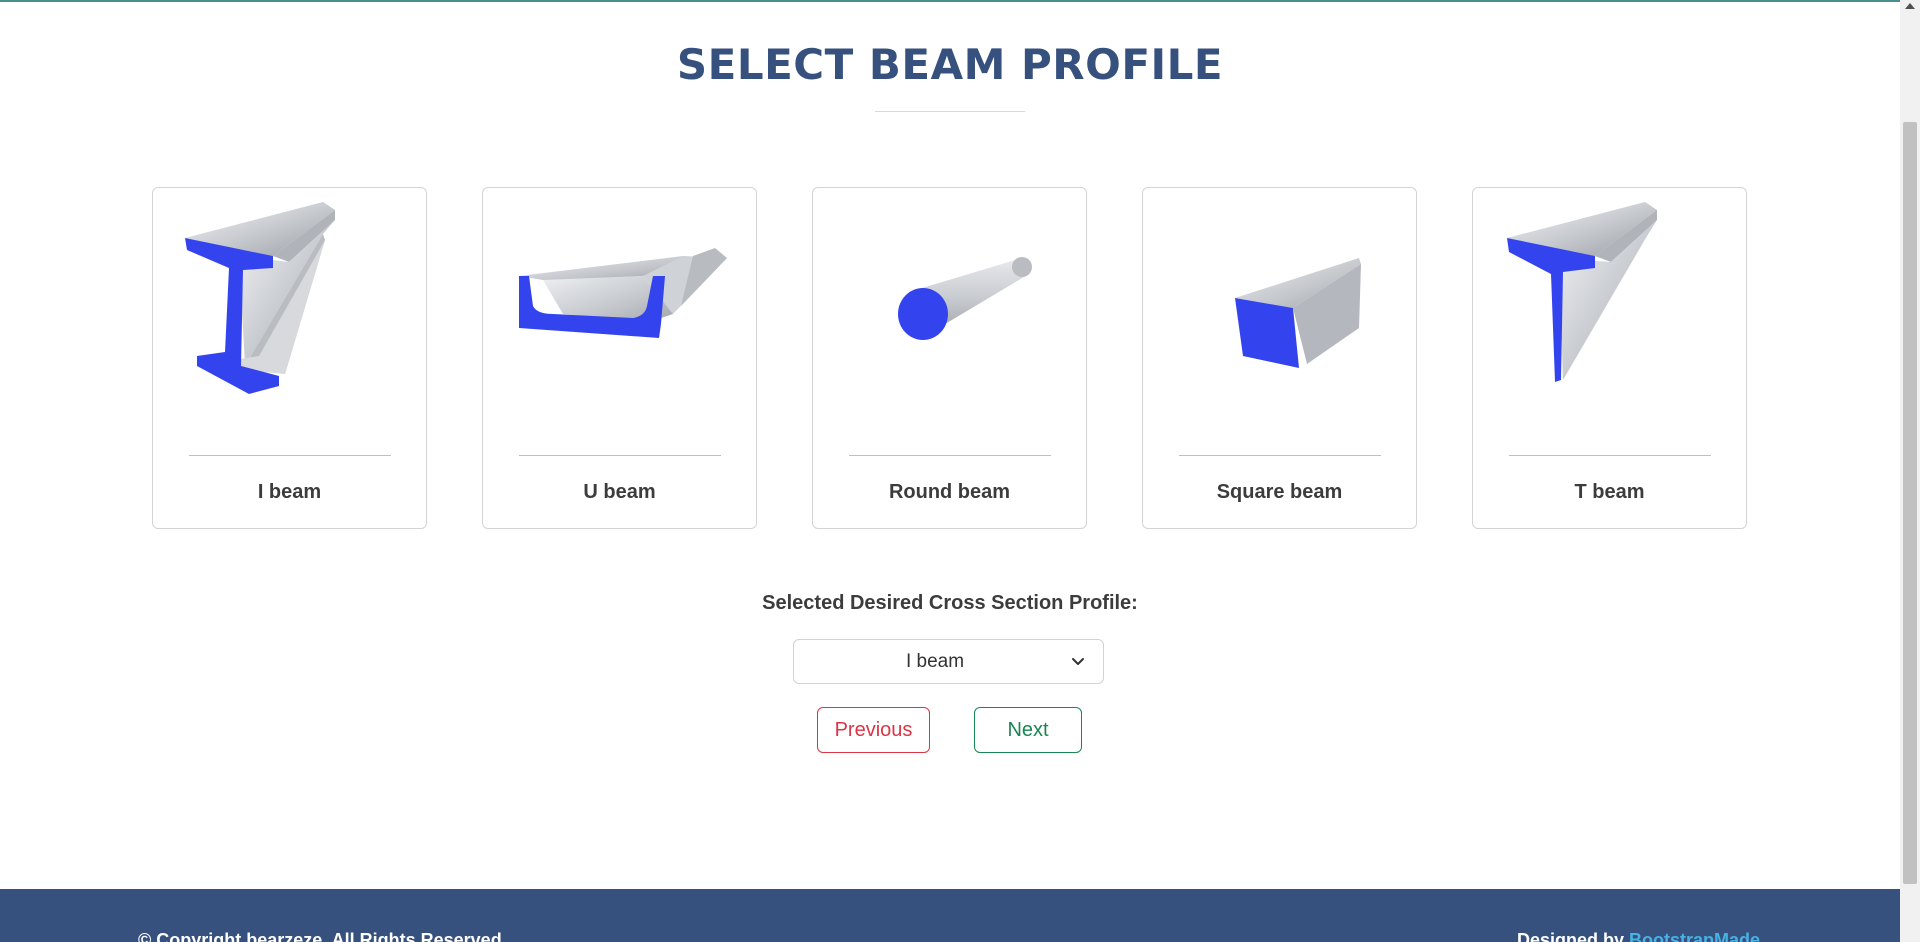  What do you see at coordinates (873, 730) in the screenshot?
I see `previous-button: Previous` at bounding box center [873, 730].